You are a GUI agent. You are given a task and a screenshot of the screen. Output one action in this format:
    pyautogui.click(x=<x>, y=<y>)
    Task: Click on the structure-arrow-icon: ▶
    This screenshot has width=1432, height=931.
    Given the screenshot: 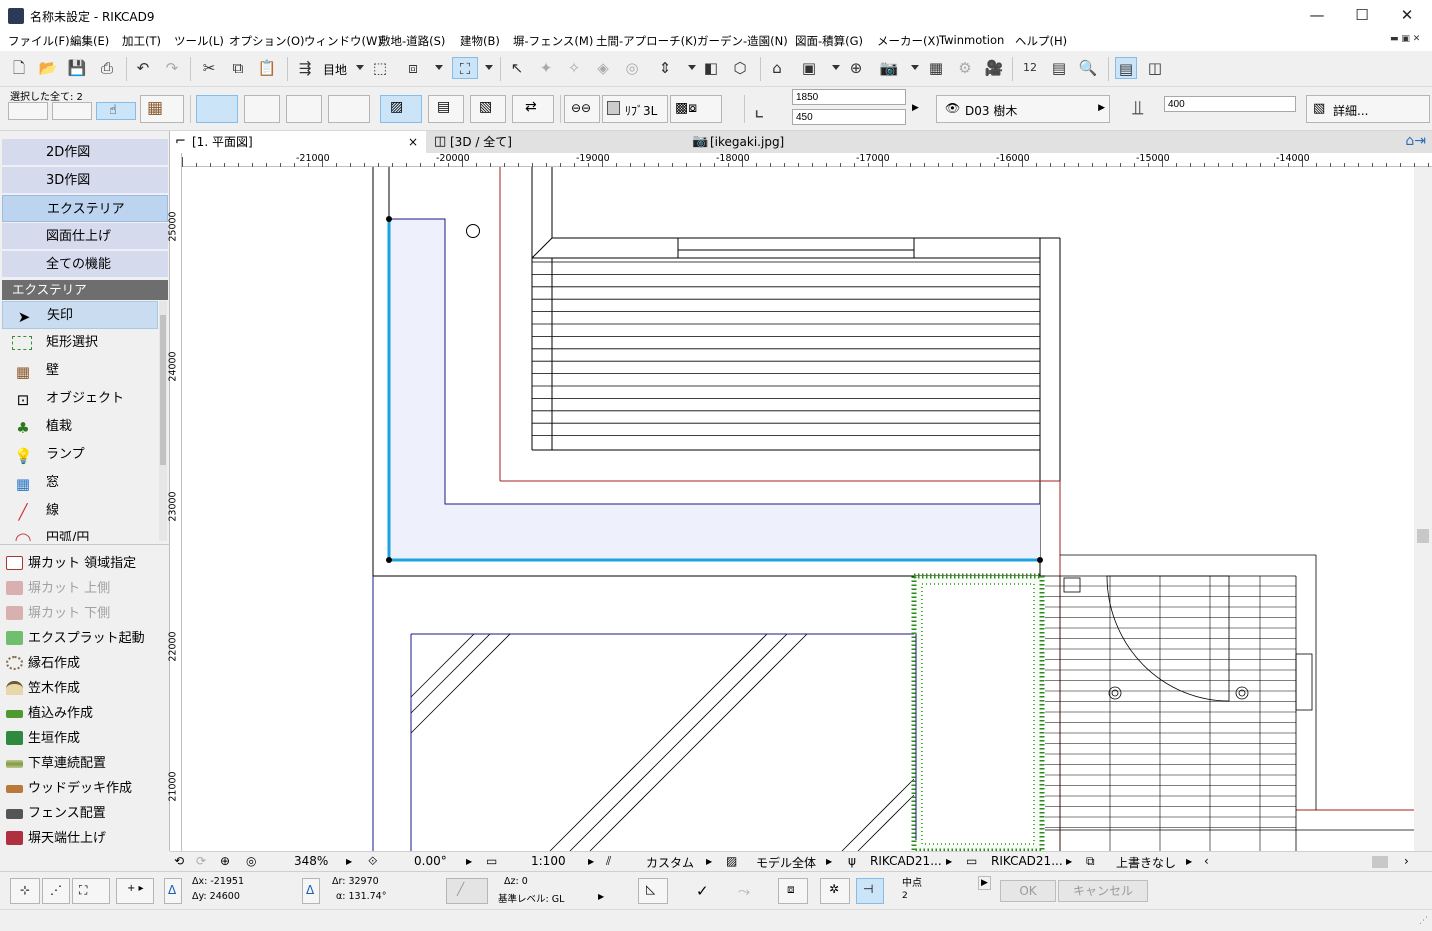 What is the action you would take?
    pyautogui.click(x=709, y=861)
    